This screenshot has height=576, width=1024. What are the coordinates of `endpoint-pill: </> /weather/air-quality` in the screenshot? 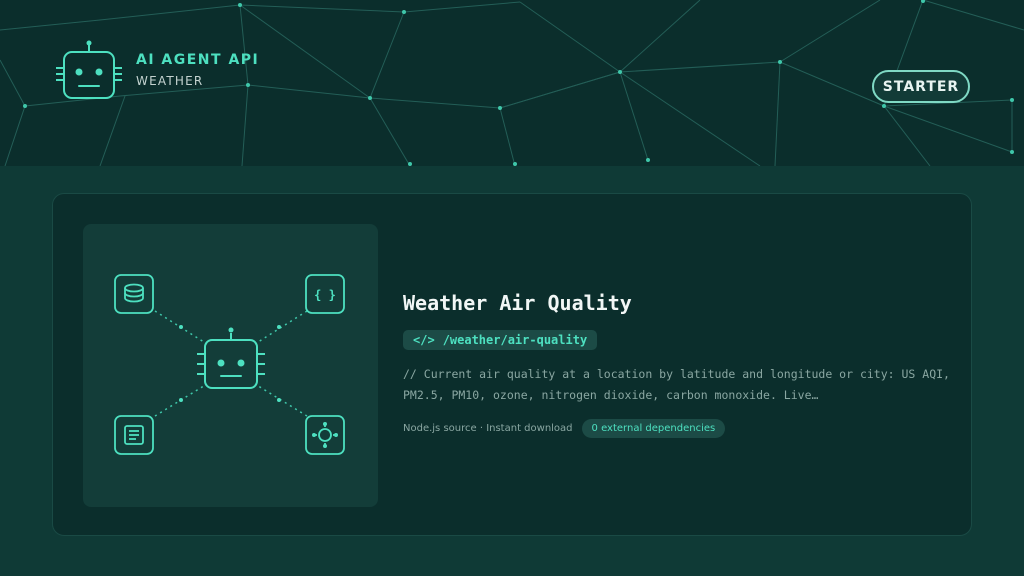 It's located at (500, 340).